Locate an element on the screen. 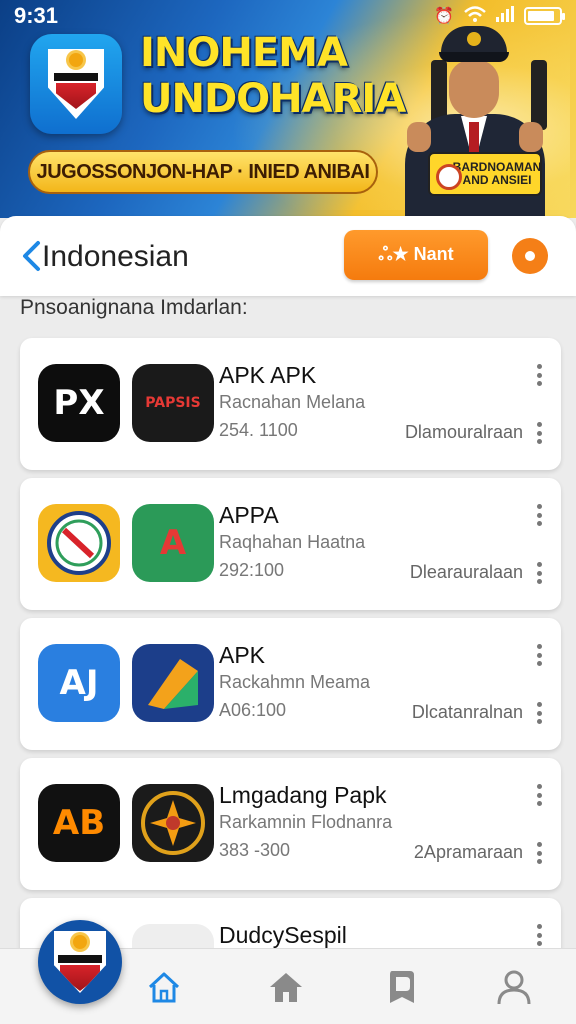 The width and height of the screenshot is (576, 1024). icon-glyph: AJ is located at coordinates (79, 683).